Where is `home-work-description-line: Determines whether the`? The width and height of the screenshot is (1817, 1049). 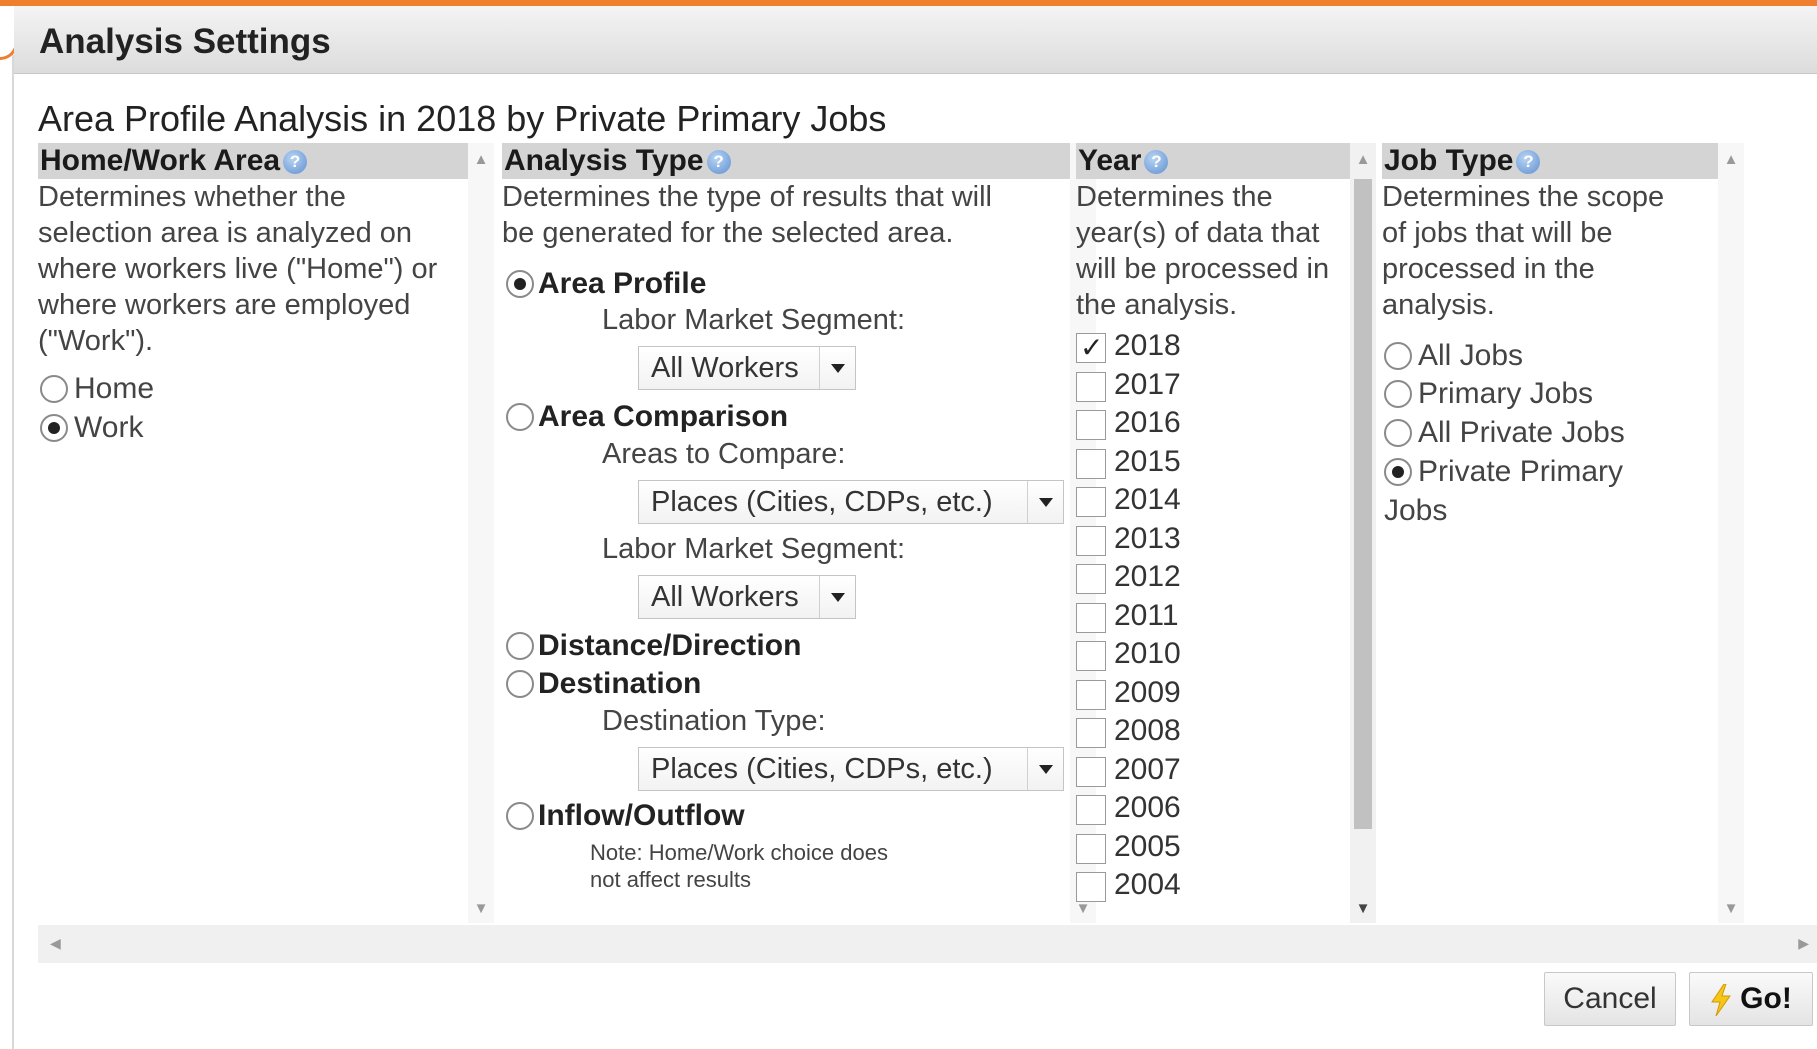
home-work-description-line: Determines whether the is located at coordinates (192, 197).